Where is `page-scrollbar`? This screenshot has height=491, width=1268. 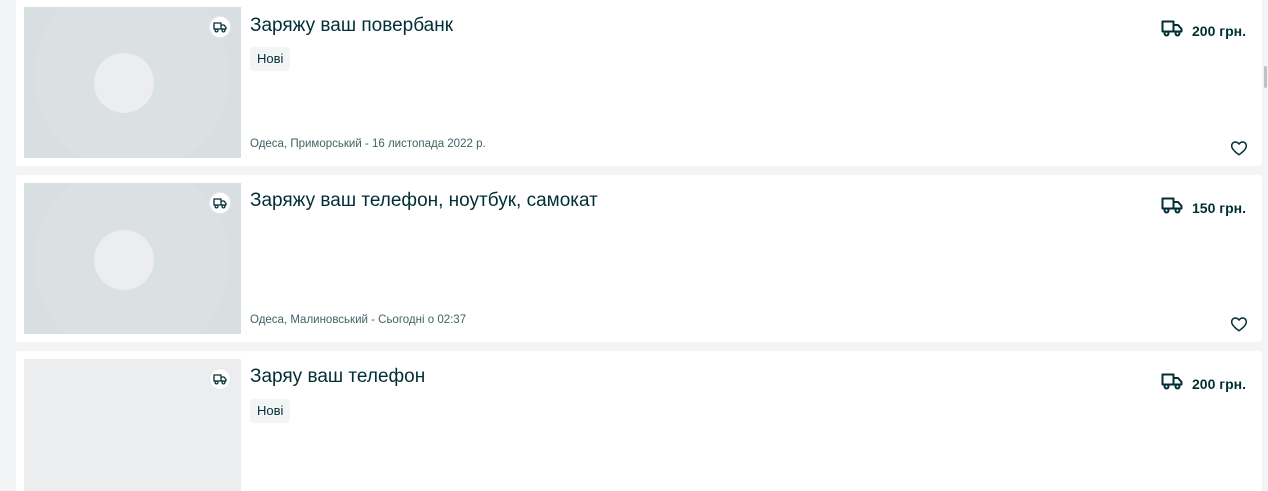
page-scrollbar is located at coordinates (1265, 238).